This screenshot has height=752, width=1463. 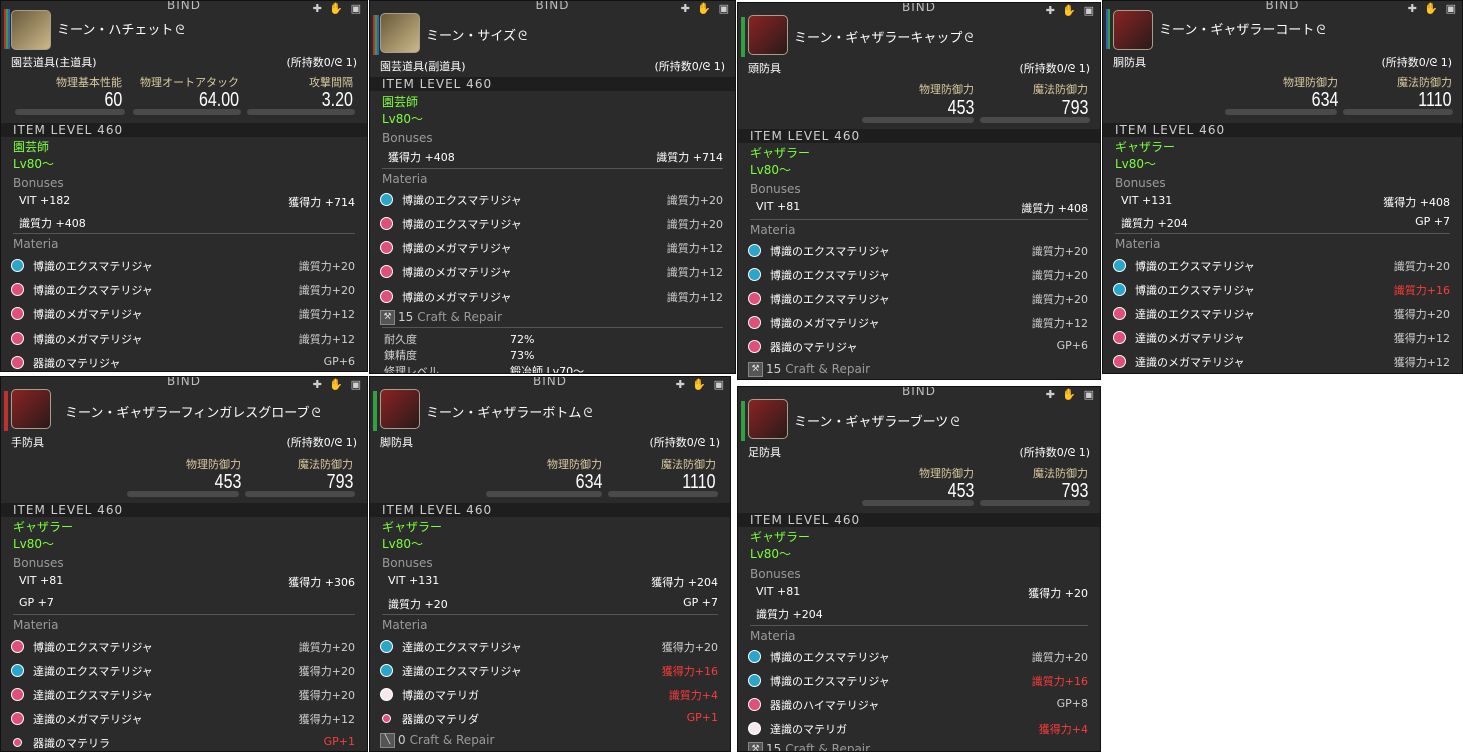 I want to click on bonus-row: VIT +131 獲得力 +408, so click(x=1285, y=201).